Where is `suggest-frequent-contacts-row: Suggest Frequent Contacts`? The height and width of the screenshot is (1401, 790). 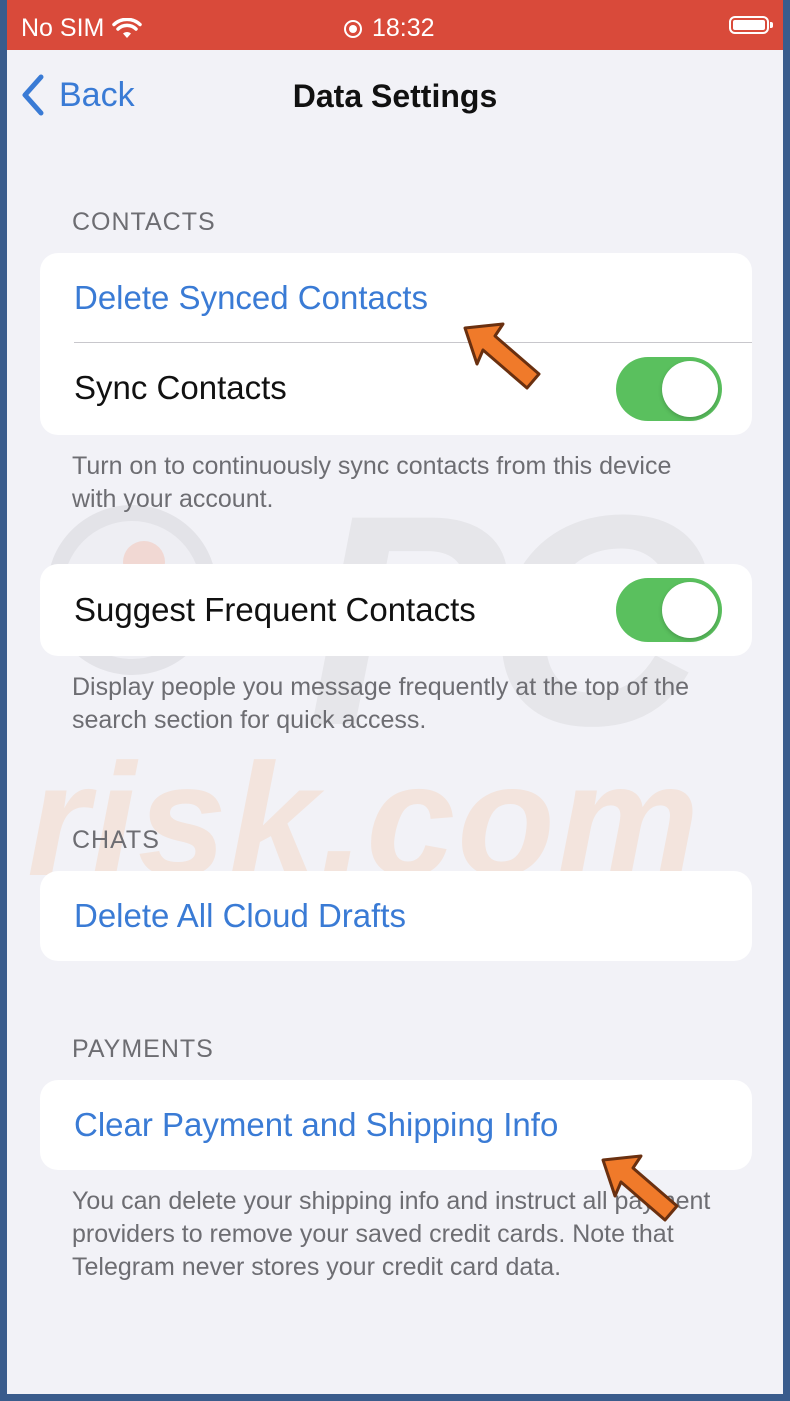
suggest-frequent-contacts-row: Suggest Frequent Contacts is located at coordinates (396, 610).